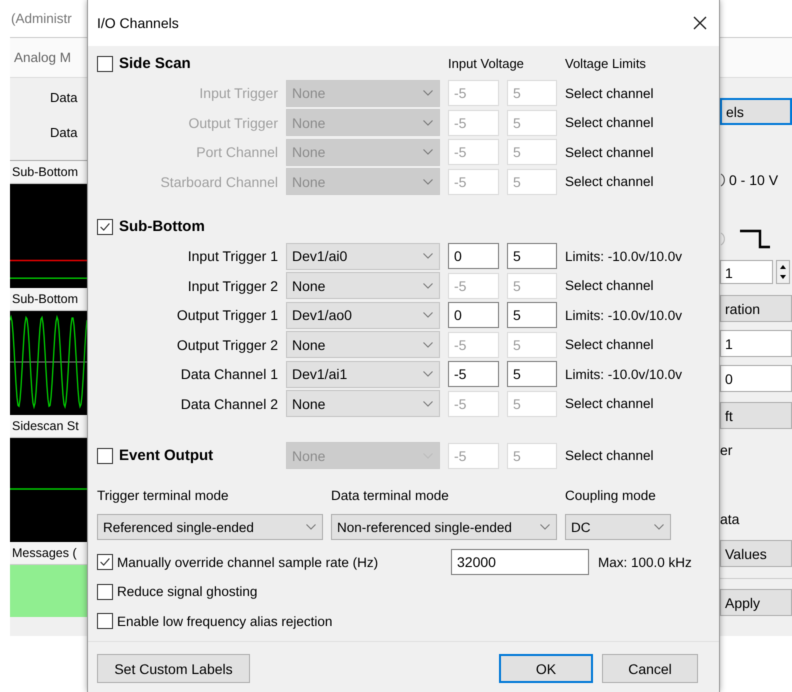 The image size is (792, 692). Describe the element at coordinates (48, 553) in the screenshot. I see `panel-title: Messages (` at that location.